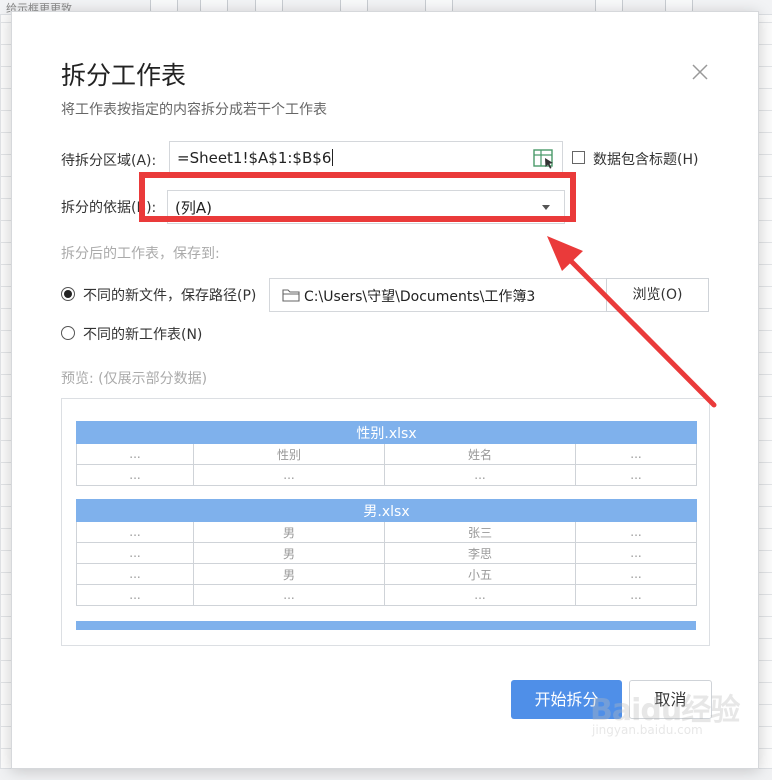 This screenshot has height=780, width=772. What do you see at coordinates (357, 197) in the screenshot?
I see `annotation-highlight-box` at bounding box center [357, 197].